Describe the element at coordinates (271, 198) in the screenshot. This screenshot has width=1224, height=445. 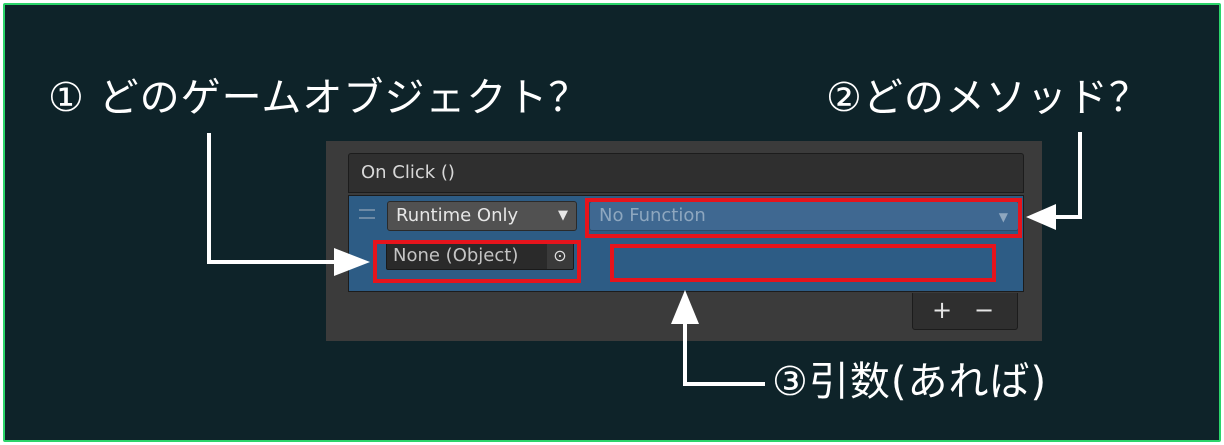
I see `arrow-to-object-field` at that location.